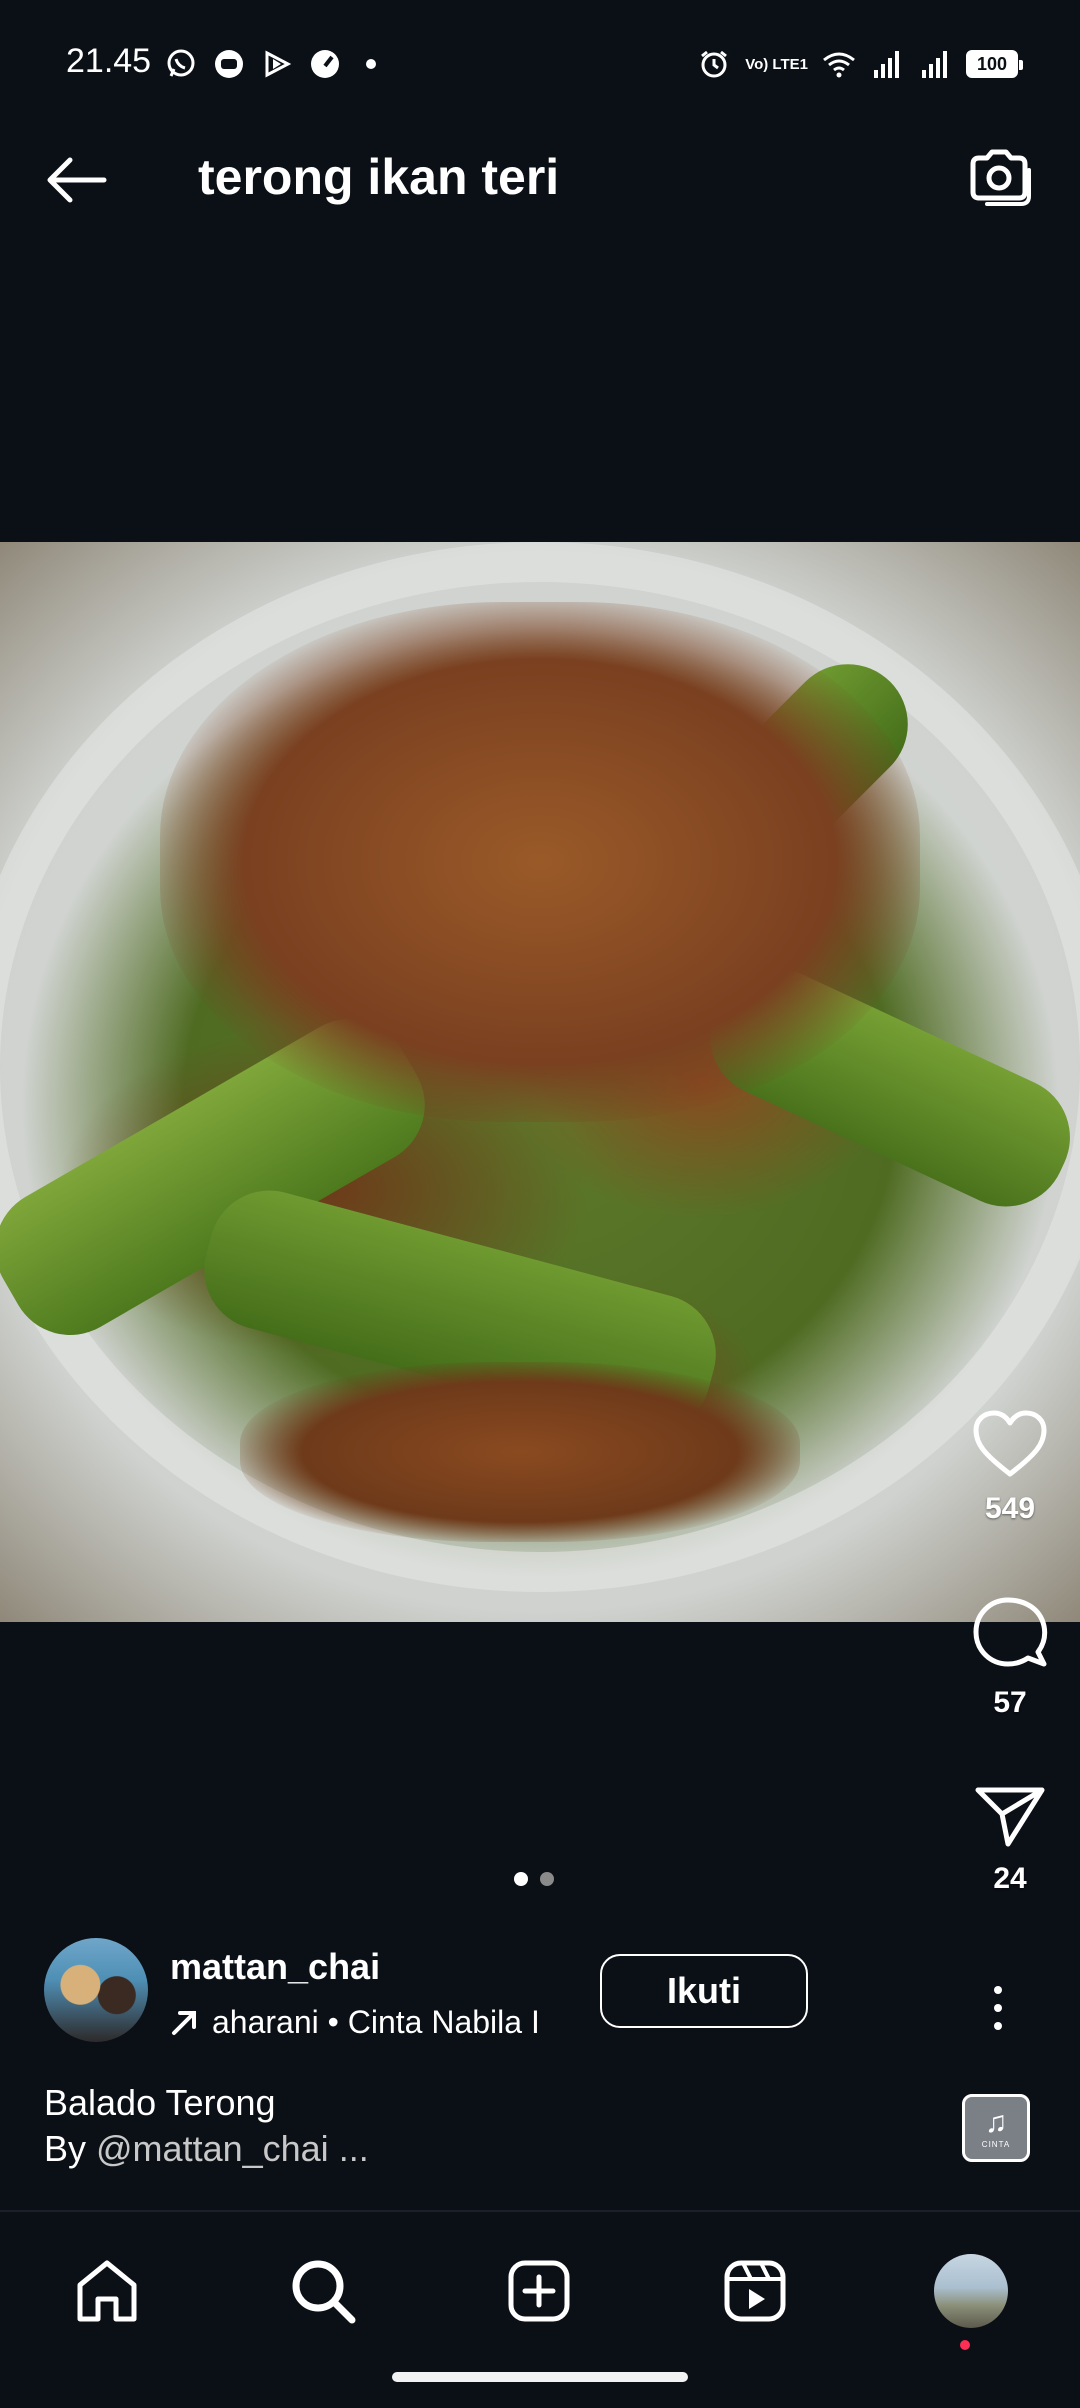  Describe the element at coordinates (371, 64) in the screenshot. I see `notification-more-dot` at that location.